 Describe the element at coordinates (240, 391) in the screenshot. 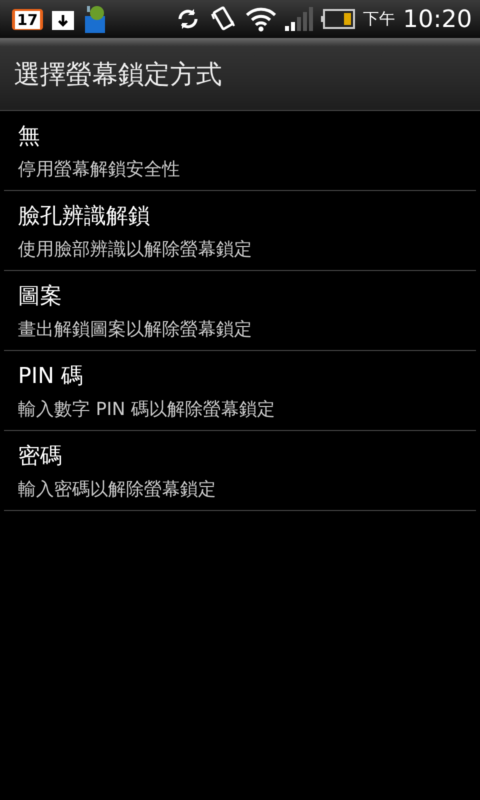

I see `list-item: PIN 碼 輸入數字 PIN 碼以解除螢幕鎖定` at that location.